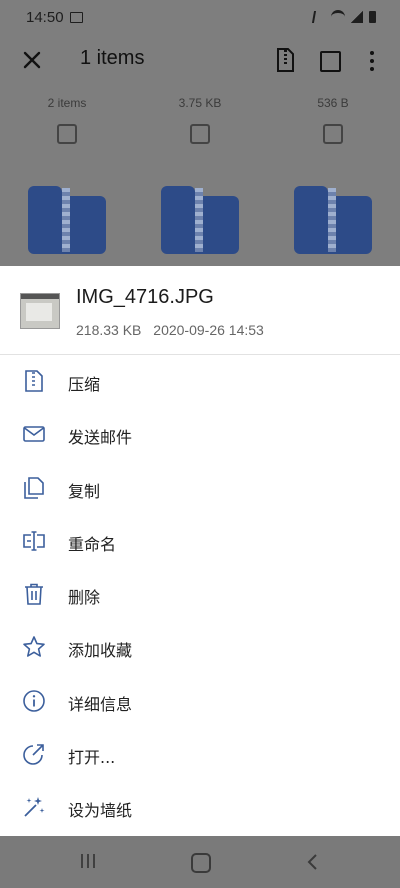 The image size is (400, 888). What do you see at coordinates (372, 16) in the screenshot?
I see `battery-icon` at bounding box center [372, 16].